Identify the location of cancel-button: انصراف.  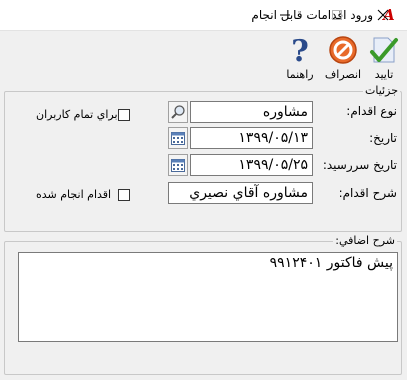
(343, 59).